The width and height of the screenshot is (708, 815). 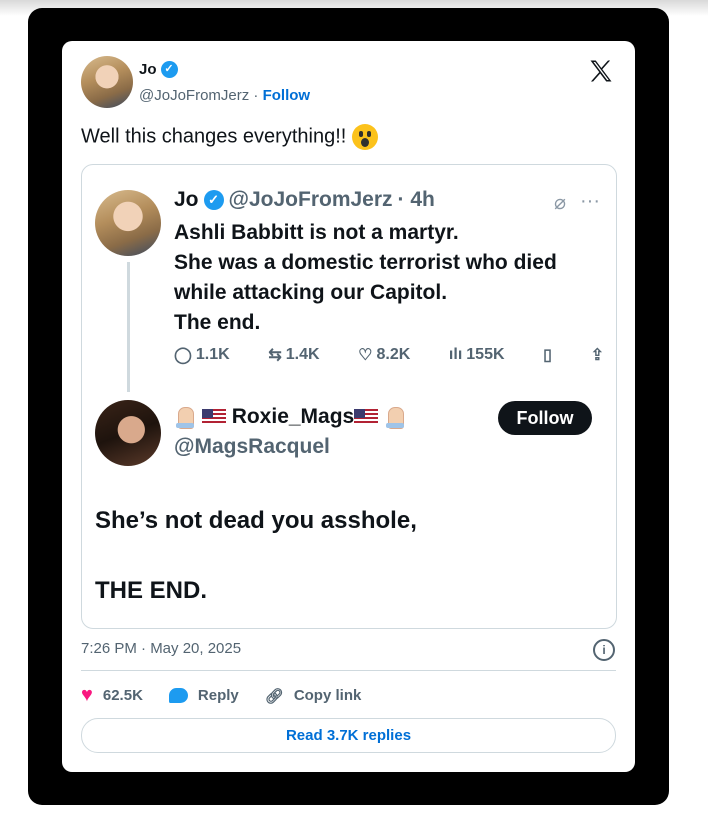 I want to click on views-bar-icon: ılı, so click(x=455, y=354).